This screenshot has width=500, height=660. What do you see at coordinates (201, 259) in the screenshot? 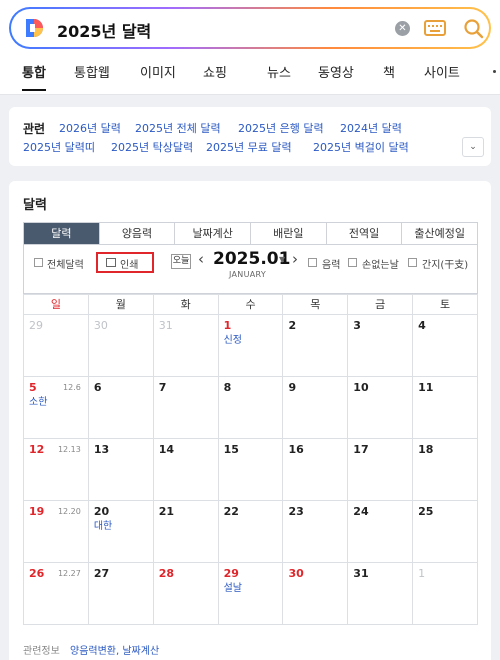
I see `chevron-left-icon: ‹` at bounding box center [201, 259].